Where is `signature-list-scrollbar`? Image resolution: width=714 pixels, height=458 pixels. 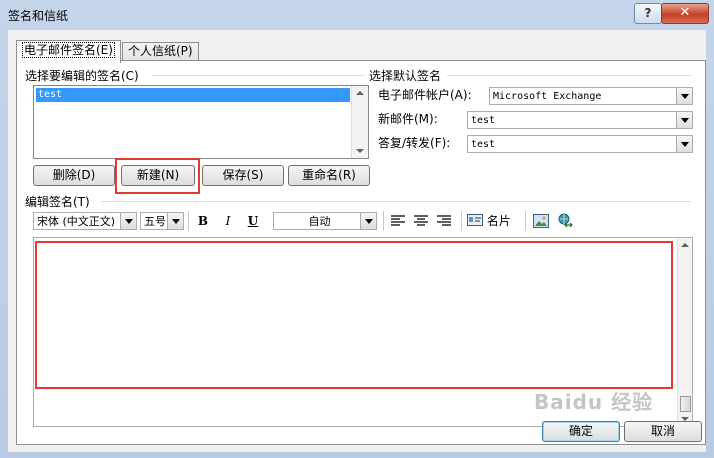
signature-list-scrollbar is located at coordinates (359, 122).